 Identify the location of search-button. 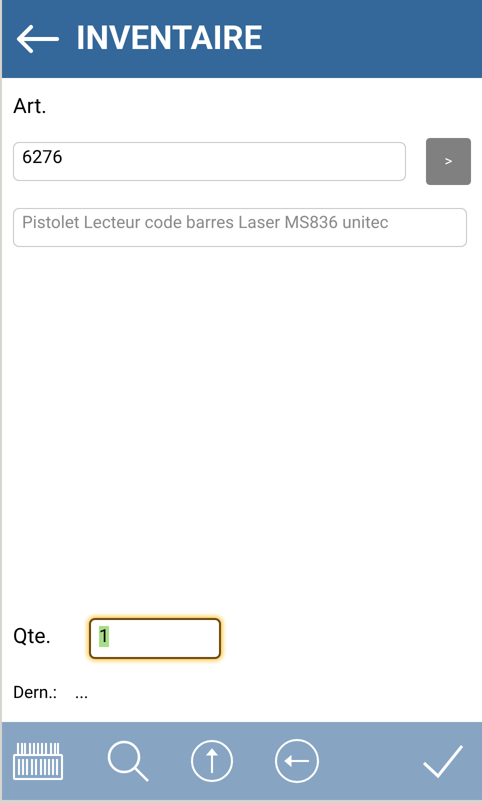
(128, 761).